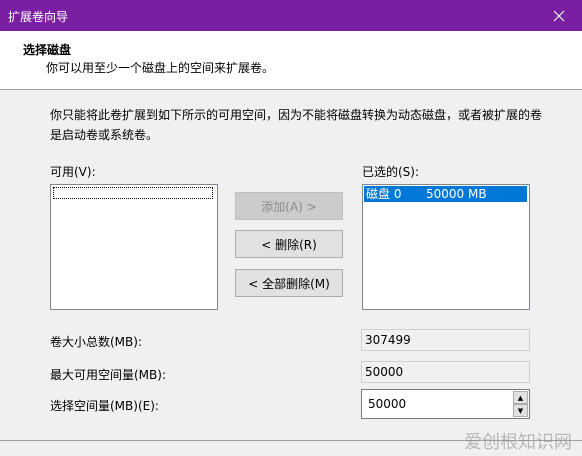  What do you see at coordinates (73, 172) in the screenshot?
I see `available-label: 可用(V):` at bounding box center [73, 172].